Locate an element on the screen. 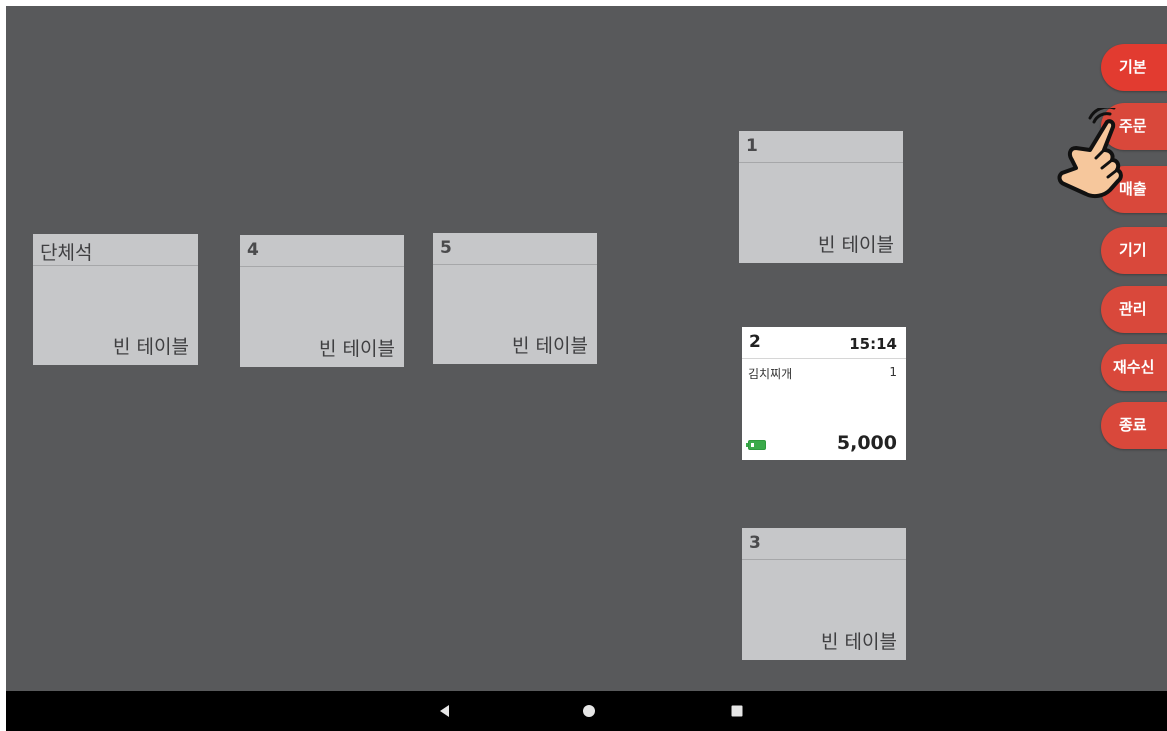 The width and height of the screenshot is (1167, 731). menu-resend-button: 재수신 is located at coordinates (1134, 367).